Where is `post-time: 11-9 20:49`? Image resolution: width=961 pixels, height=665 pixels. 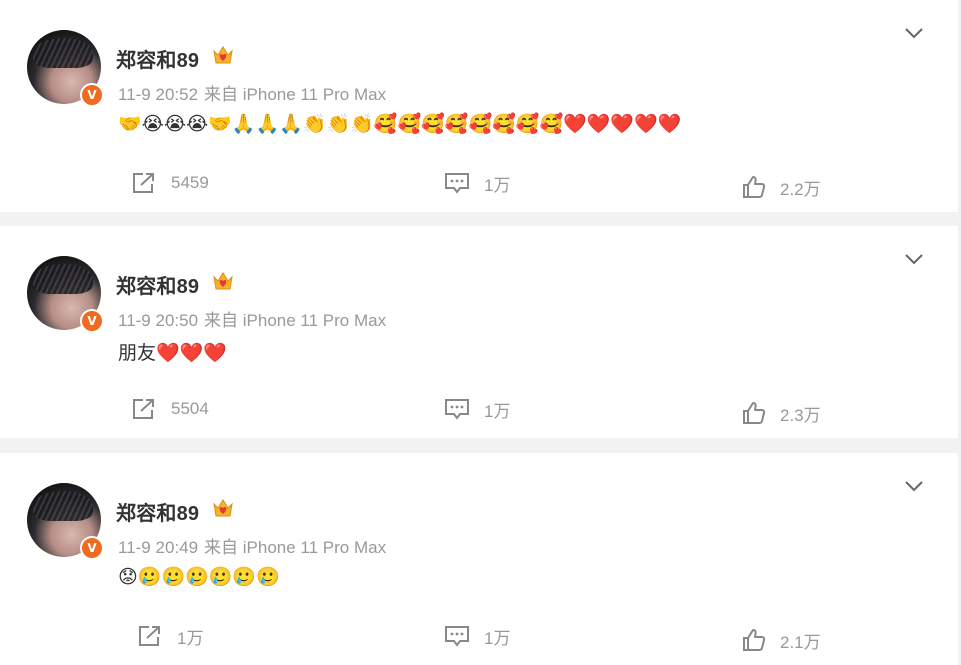 post-time: 11-9 20:49 is located at coordinates (158, 547).